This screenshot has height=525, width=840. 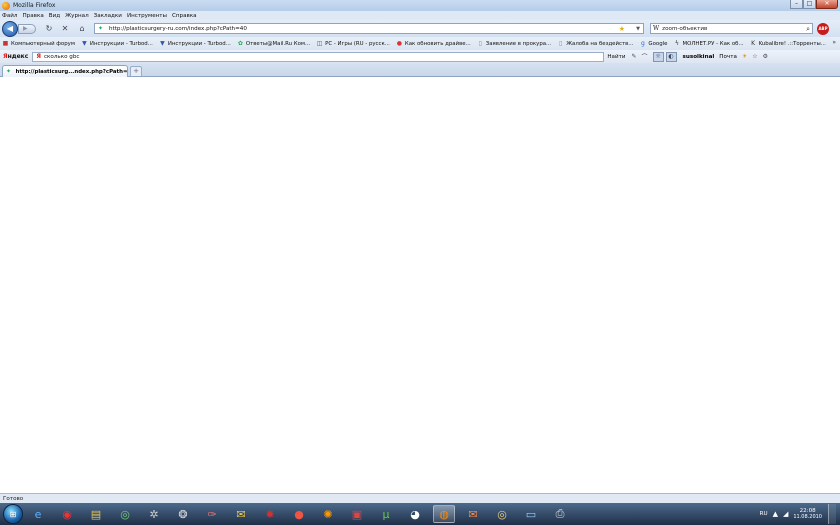 What do you see at coordinates (616, 57) in the screenshot?
I see `yandex-find-button: Найти` at bounding box center [616, 57].